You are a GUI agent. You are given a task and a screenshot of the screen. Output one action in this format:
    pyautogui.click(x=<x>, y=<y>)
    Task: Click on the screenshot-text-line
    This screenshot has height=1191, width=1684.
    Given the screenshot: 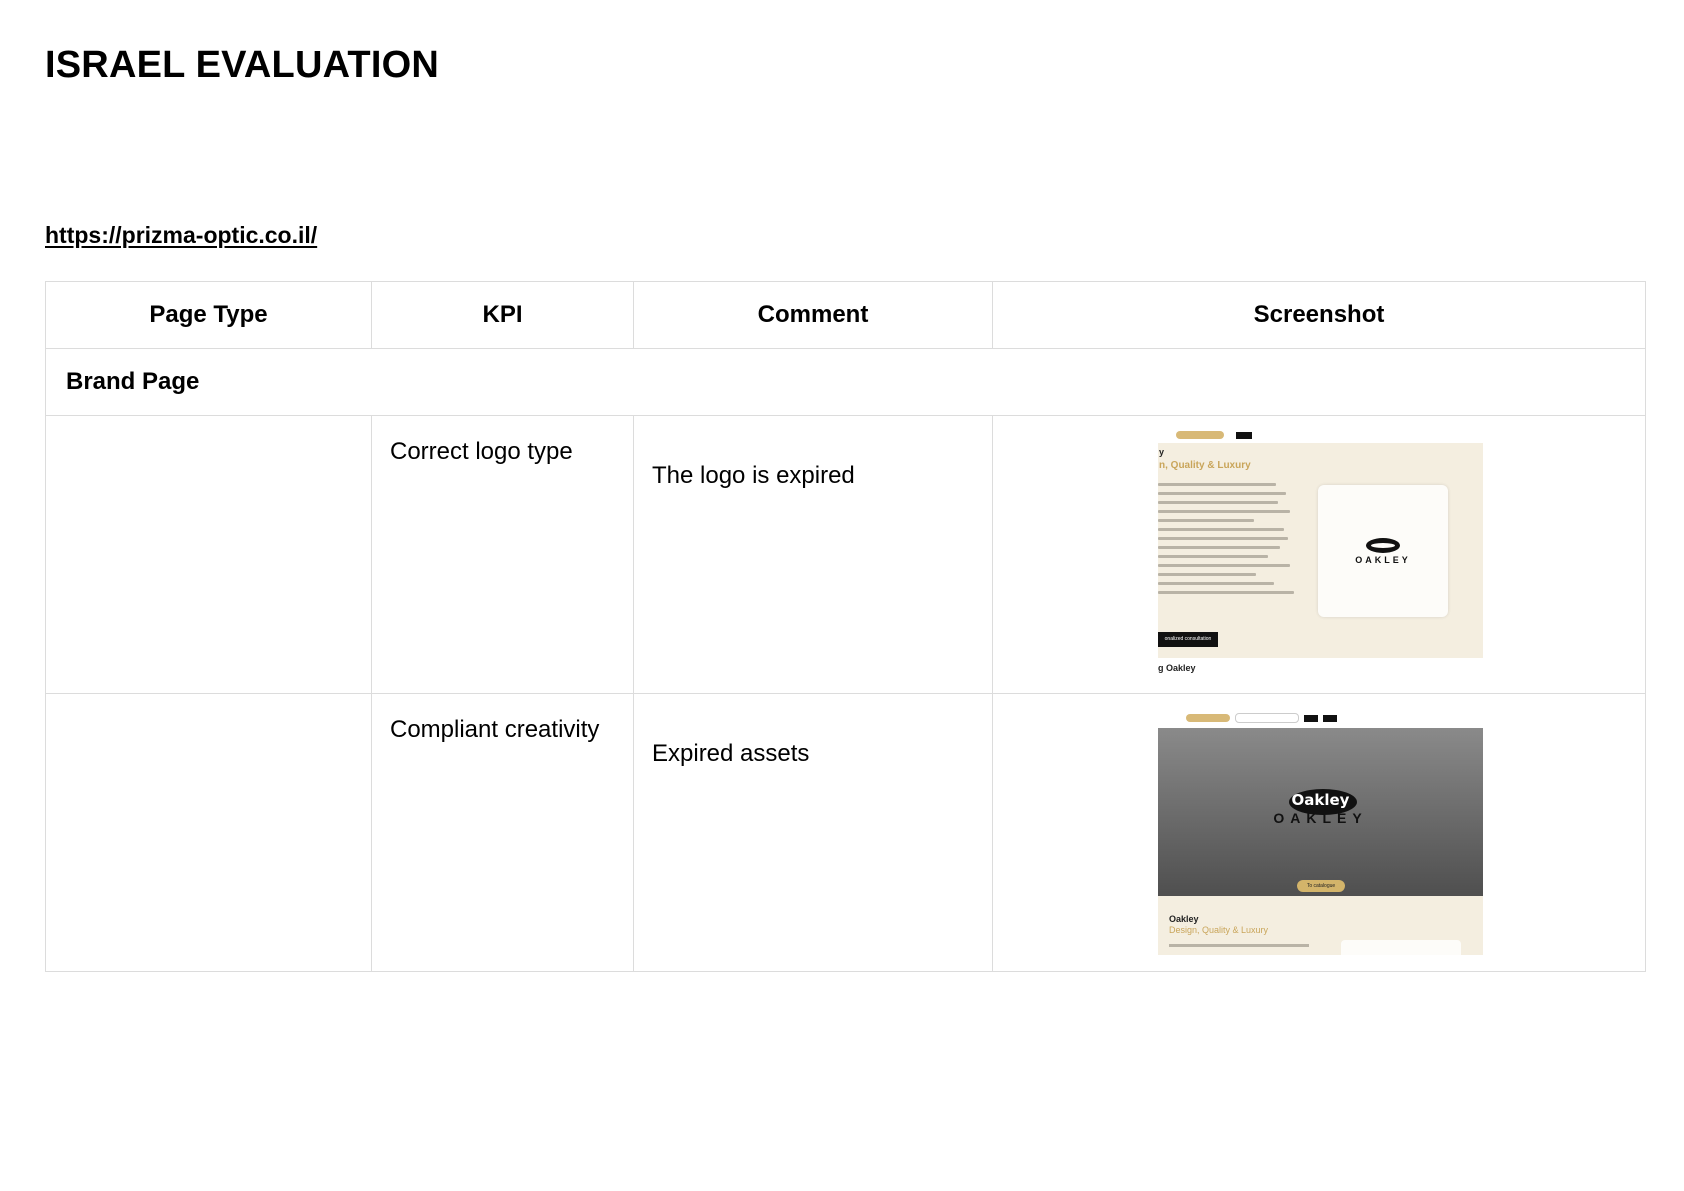 What is the action you would take?
    pyautogui.click(x=1239, y=945)
    